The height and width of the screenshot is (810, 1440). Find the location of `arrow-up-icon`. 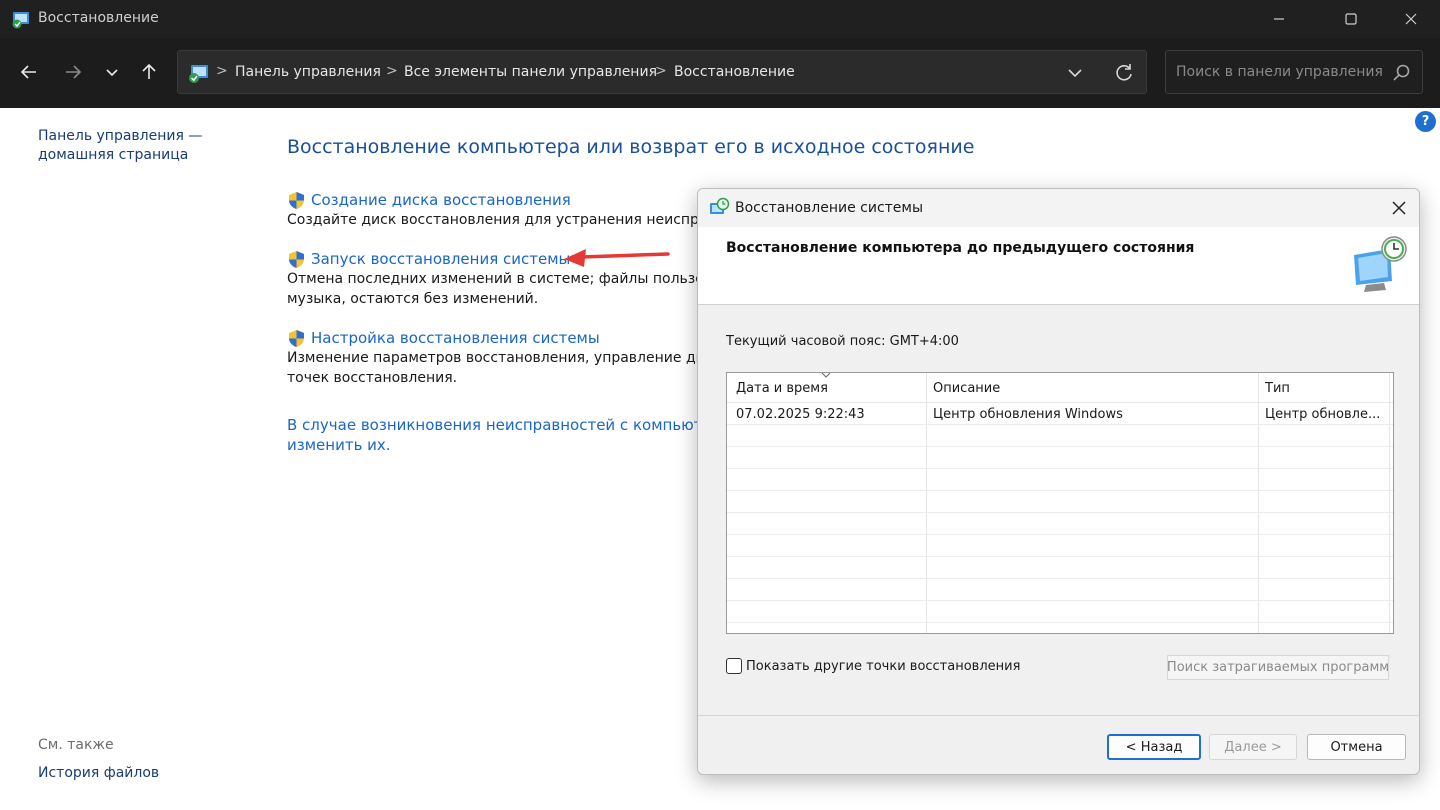

arrow-up-icon is located at coordinates (149, 71).